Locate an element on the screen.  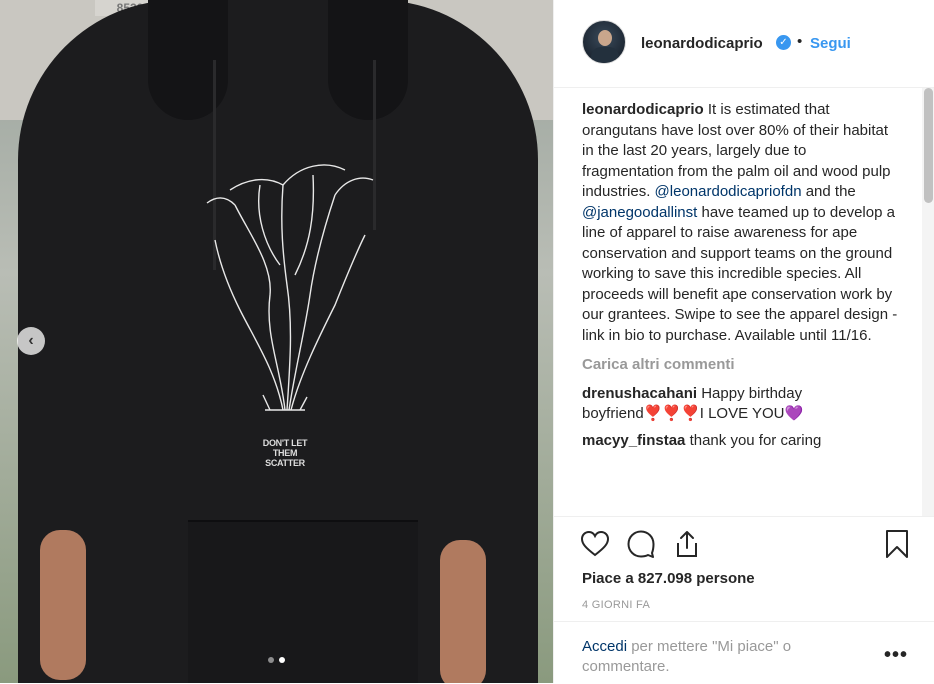
scrollbar-thumb is located at coordinates (928, 145).